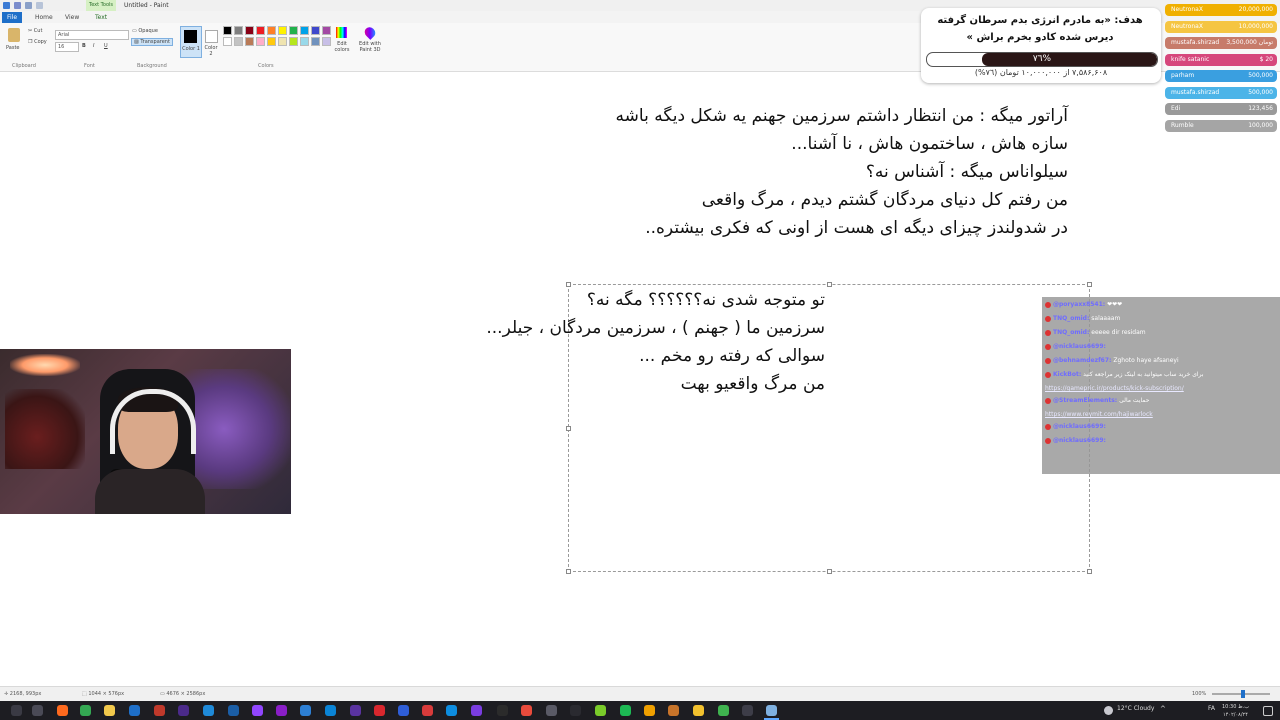  What do you see at coordinates (84, 46) in the screenshot?
I see `bold-button: B` at bounding box center [84, 46].